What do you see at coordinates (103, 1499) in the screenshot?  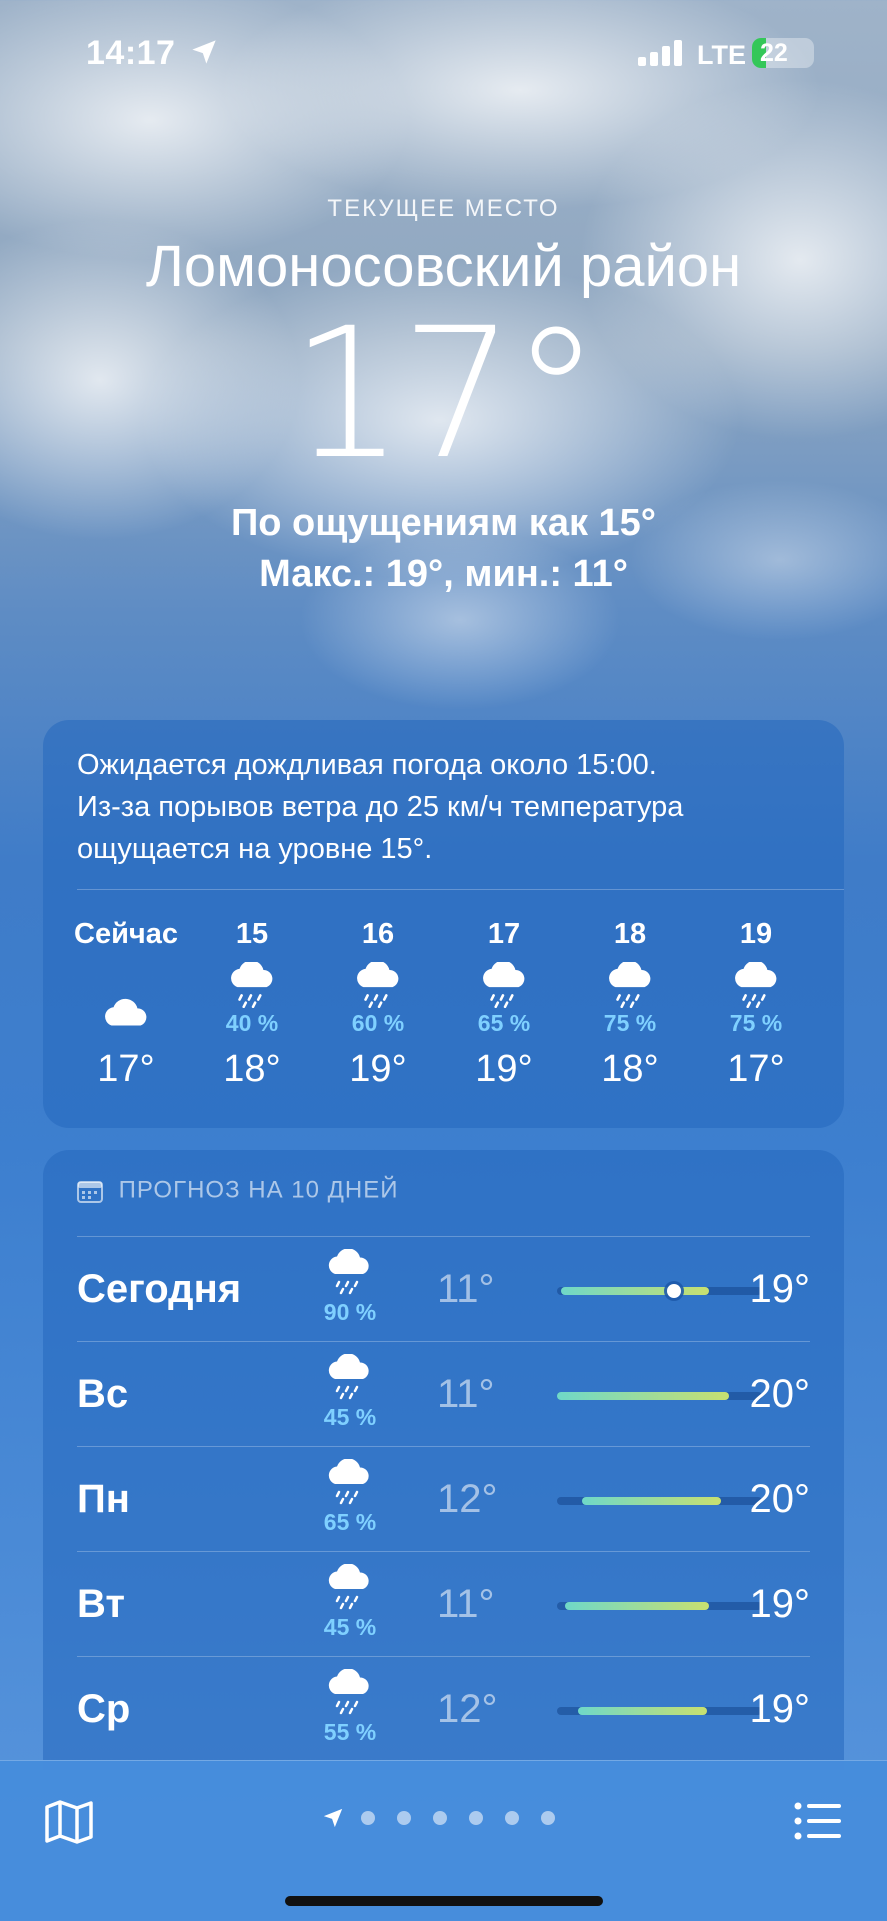 I see `day-name: Пн` at bounding box center [103, 1499].